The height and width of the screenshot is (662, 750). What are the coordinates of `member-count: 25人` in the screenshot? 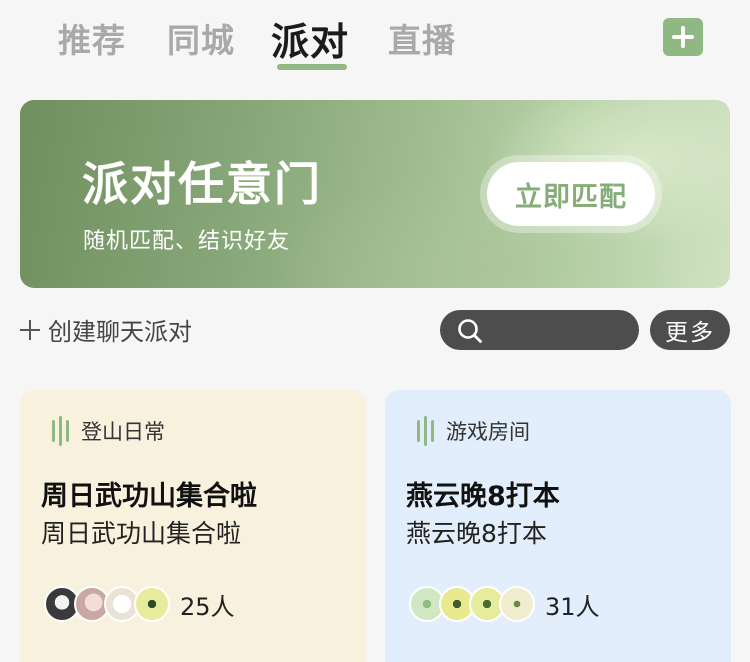 It's located at (207, 606).